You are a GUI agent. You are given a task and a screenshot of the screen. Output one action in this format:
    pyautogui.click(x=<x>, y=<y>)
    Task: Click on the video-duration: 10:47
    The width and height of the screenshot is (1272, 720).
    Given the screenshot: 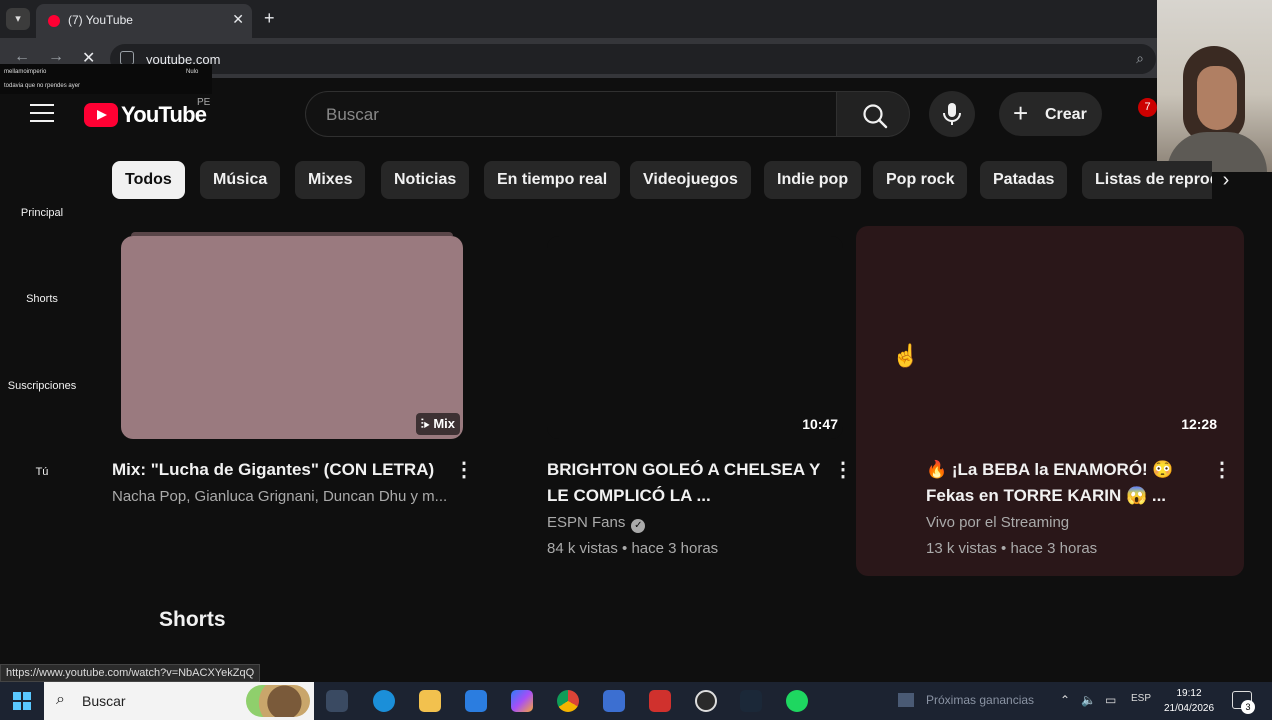 What is the action you would take?
    pyautogui.click(x=820, y=424)
    